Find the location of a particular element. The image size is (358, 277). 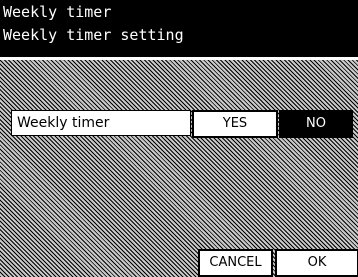

screen-title: Weekly timer is located at coordinates (57, 12).